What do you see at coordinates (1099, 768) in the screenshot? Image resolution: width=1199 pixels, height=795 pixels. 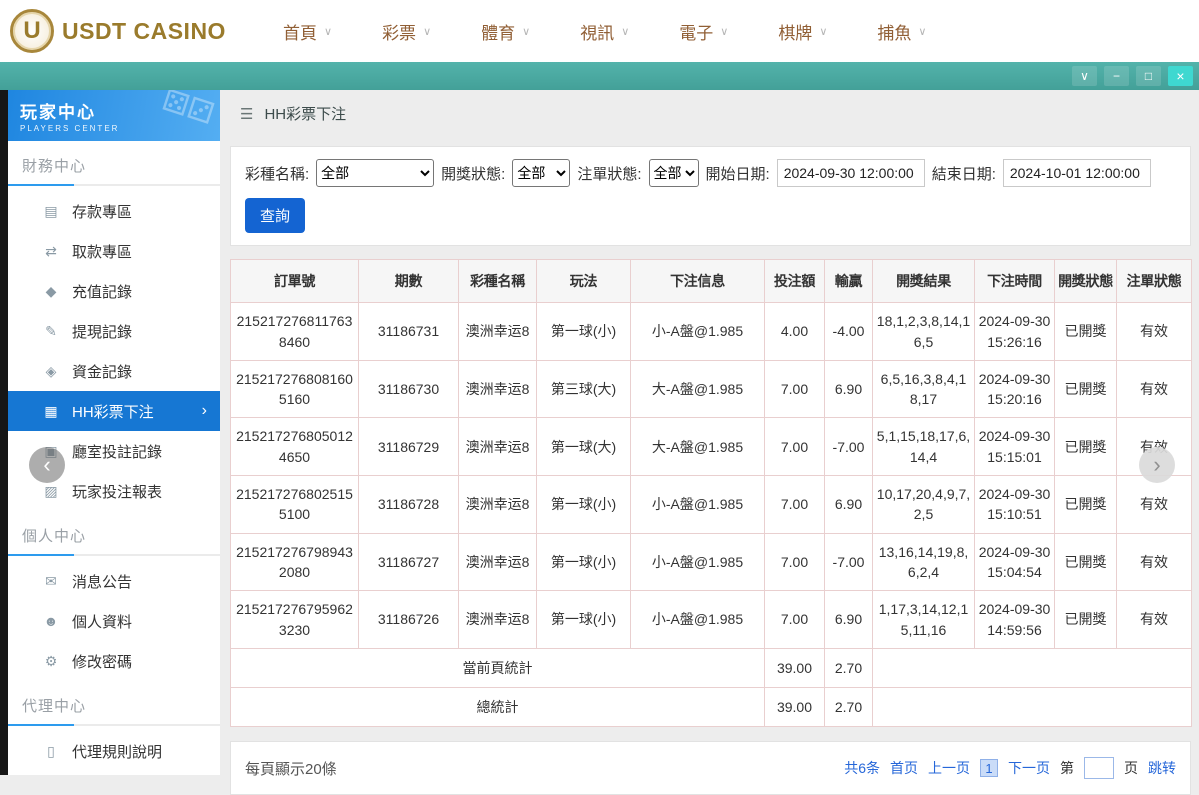 I see `page-jump-input` at bounding box center [1099, 768].